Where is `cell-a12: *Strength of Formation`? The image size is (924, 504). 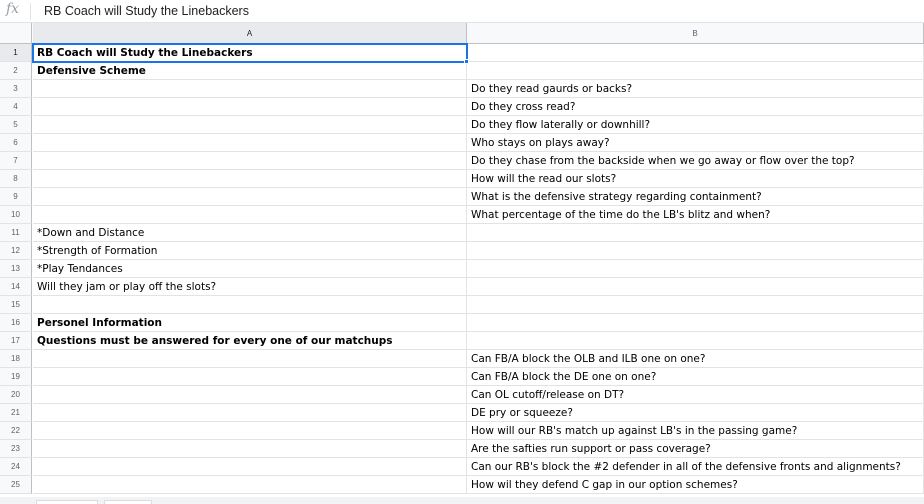 cell-a12: *Strength of Formation is located at coordinates (250, 251).